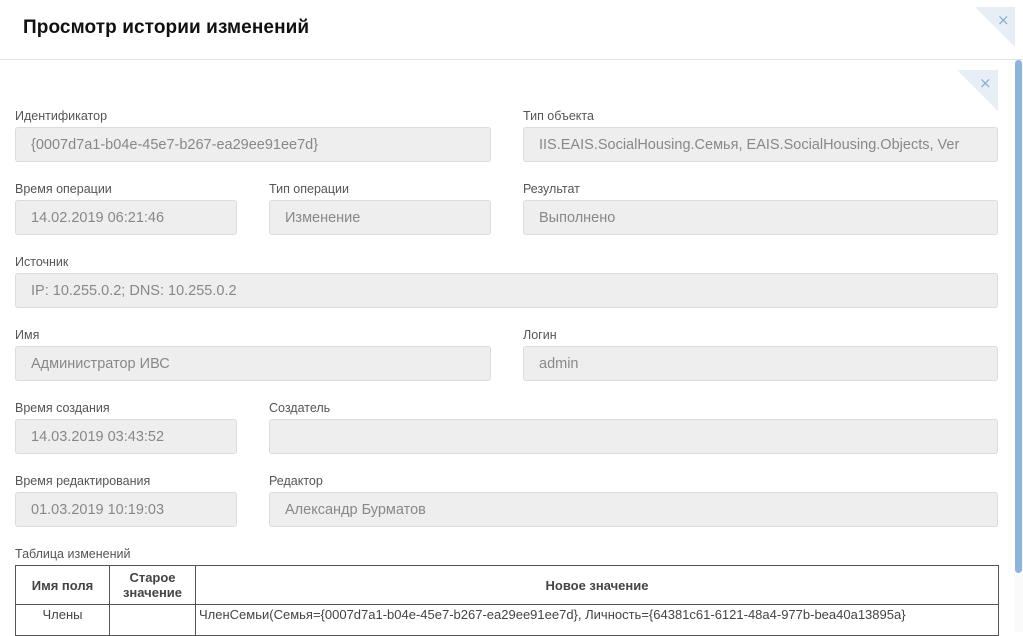 This screenshot has width=1023, height=636. I want to click on operation-time-field: 14.02.2019 06:21:46, so click(126, 217).